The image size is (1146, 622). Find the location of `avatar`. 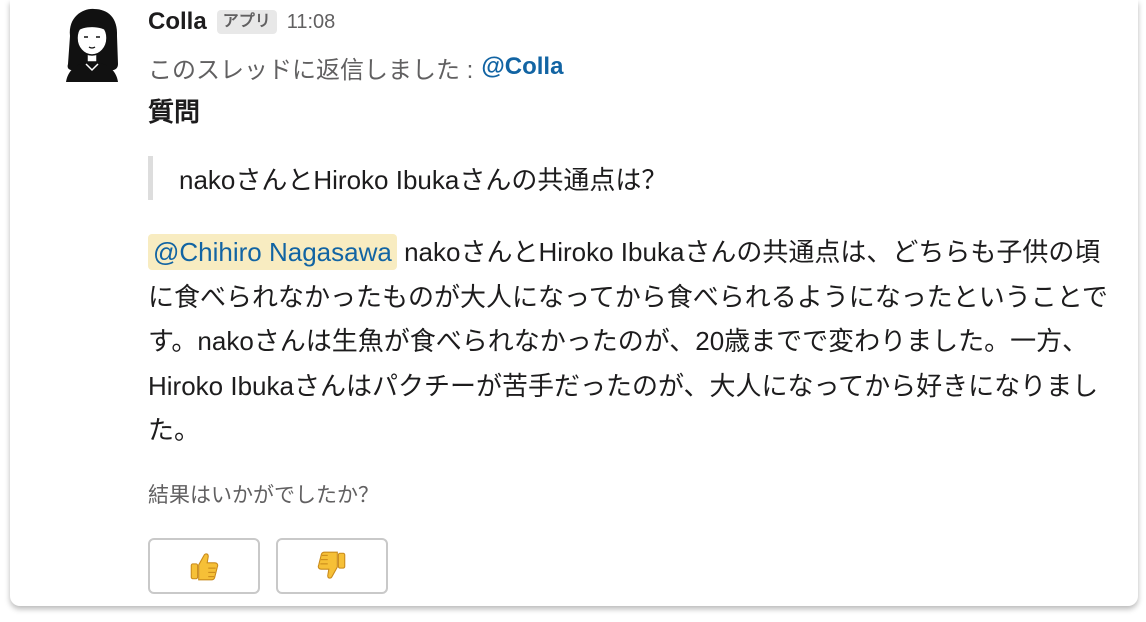

avatar is located at coordinates (92, 44).